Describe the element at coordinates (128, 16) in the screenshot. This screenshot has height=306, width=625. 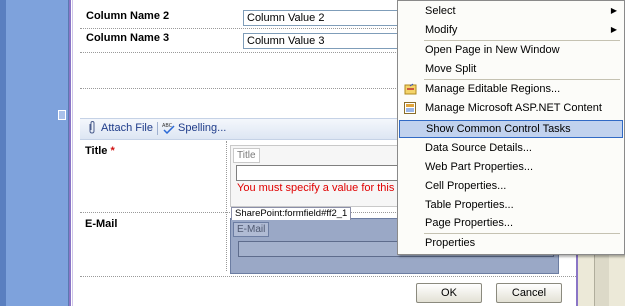
I see `column-name-2-label: Column Name 2` at that location.